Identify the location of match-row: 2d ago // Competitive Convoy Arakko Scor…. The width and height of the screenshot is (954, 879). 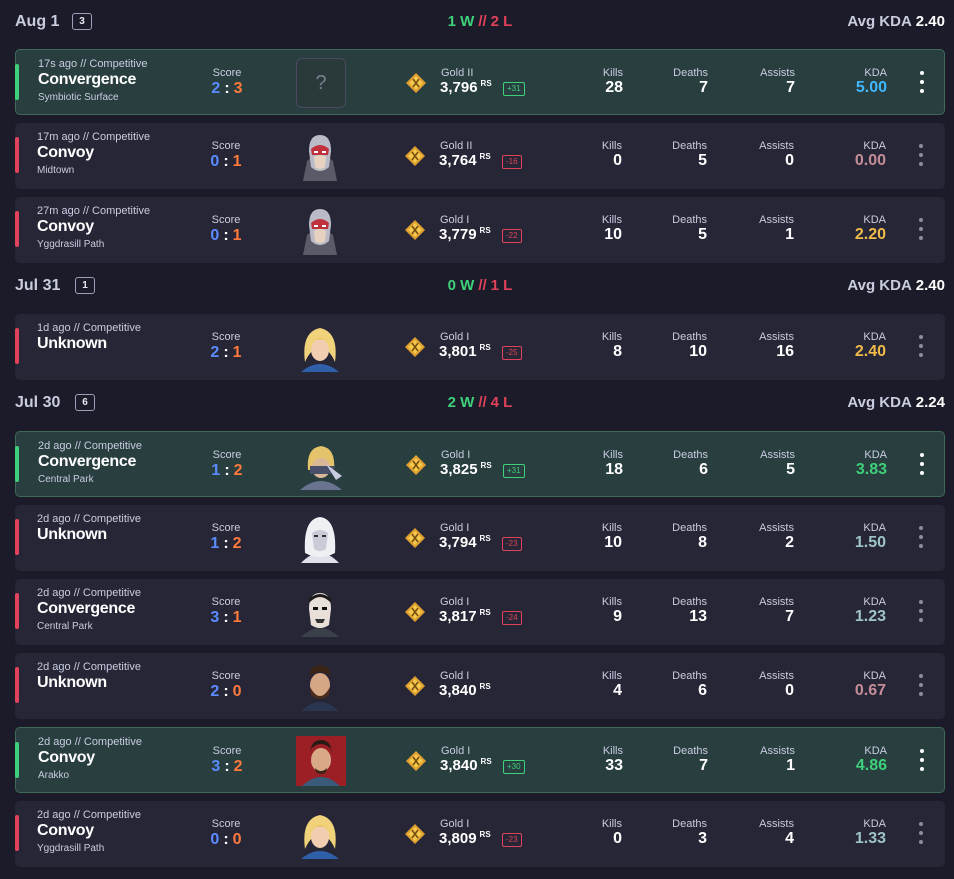
(480, 760).